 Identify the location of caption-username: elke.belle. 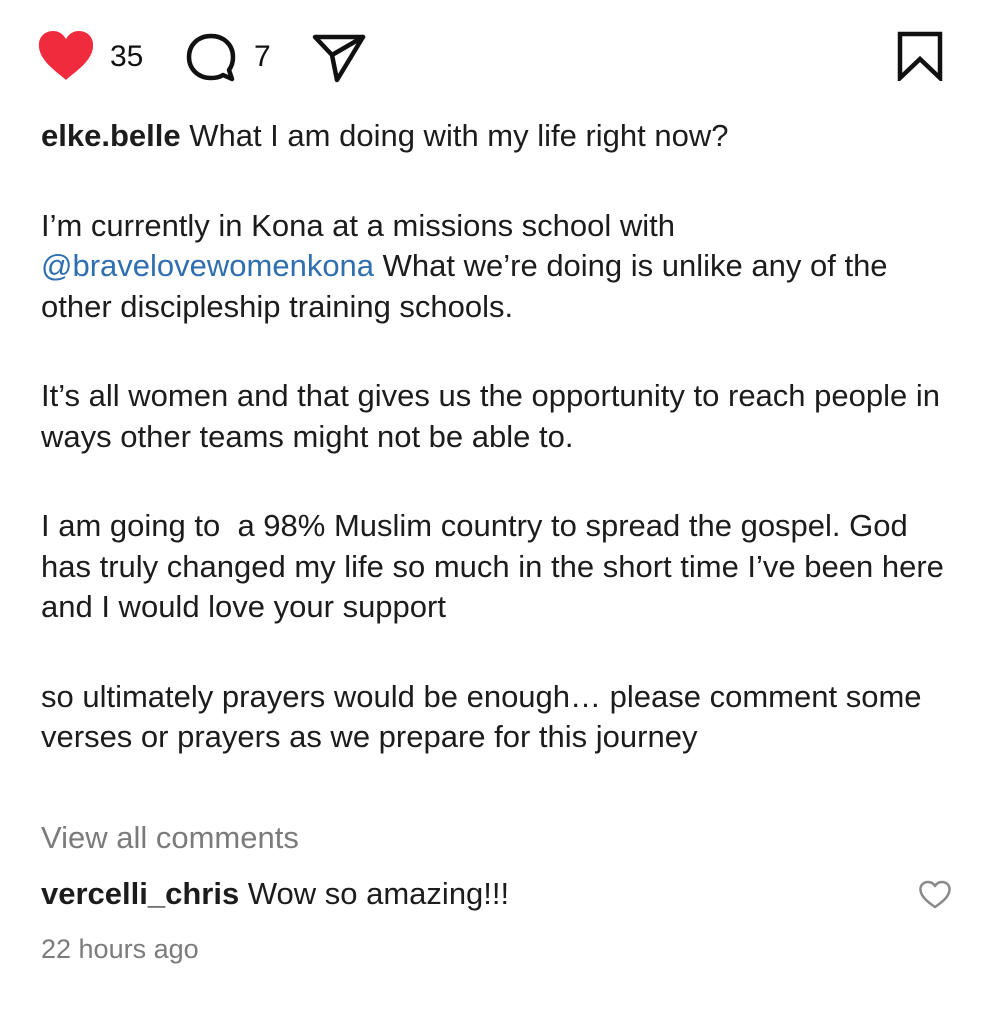
(111, 135).